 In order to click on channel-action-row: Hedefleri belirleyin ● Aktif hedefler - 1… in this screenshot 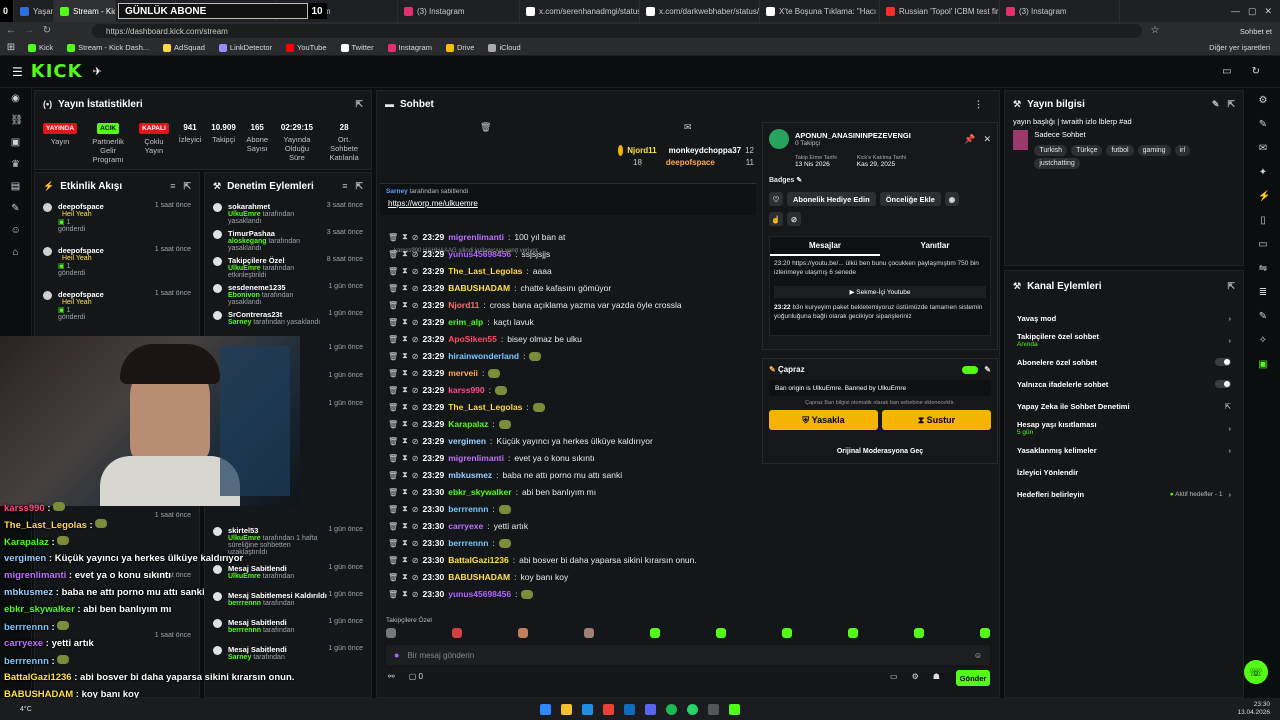, I will do `click(1124, 494)`.